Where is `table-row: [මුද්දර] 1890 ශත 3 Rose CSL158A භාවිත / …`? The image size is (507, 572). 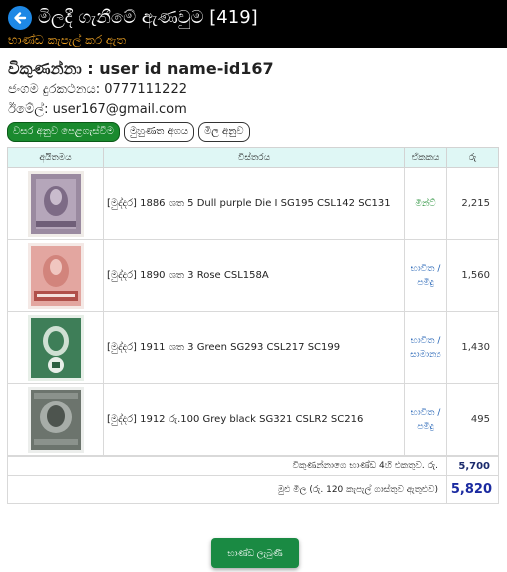 table-row: [මුද්දර] 1890 ශත 3 Rose CSL158A භාවිත / … is located at coordinates (253, 275).